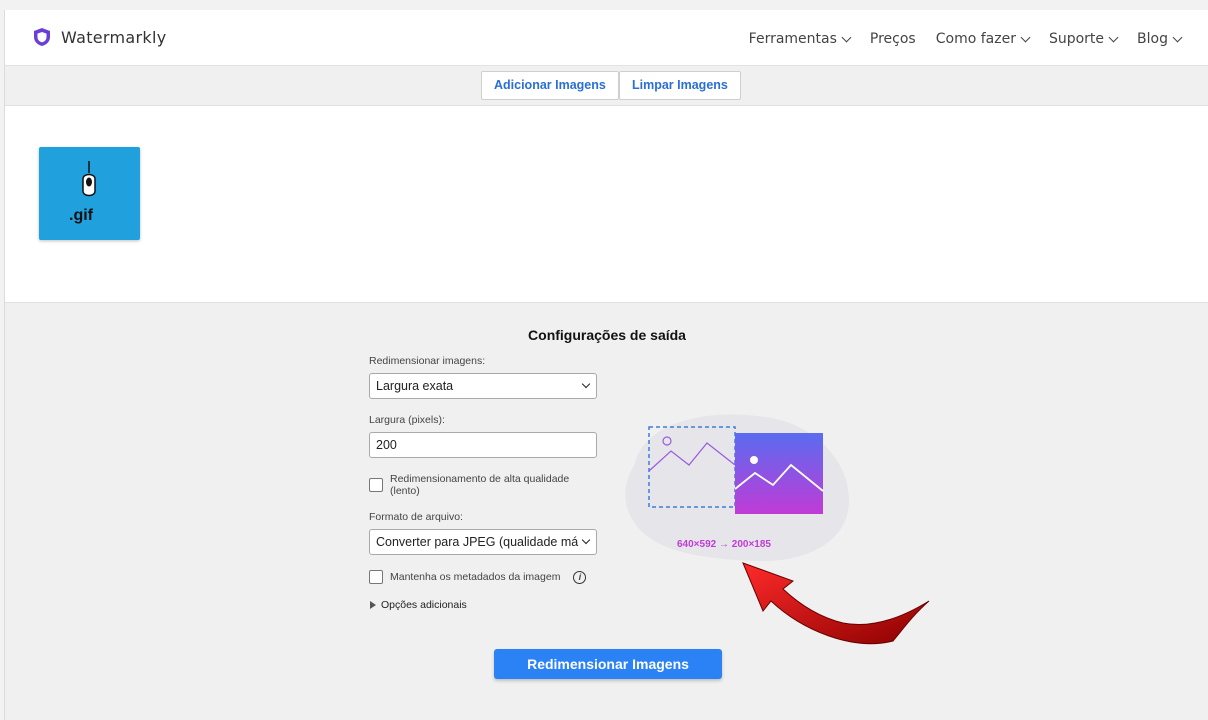 Image resolution: width=1208 pixels, height=720 pixels. What do you see at coordinates (836, 603) in the screenshot?
I see `red-arrow-annotation` at bounding box center [836, 603].